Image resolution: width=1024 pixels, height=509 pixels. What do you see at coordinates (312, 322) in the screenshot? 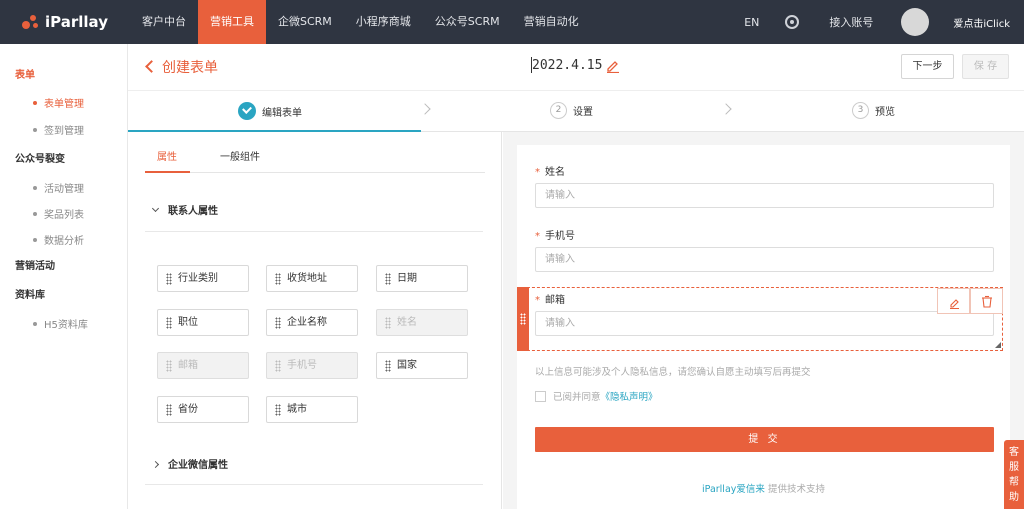
I see `field-chip-company-name: 企业名称` at bounding box center [312, 322].